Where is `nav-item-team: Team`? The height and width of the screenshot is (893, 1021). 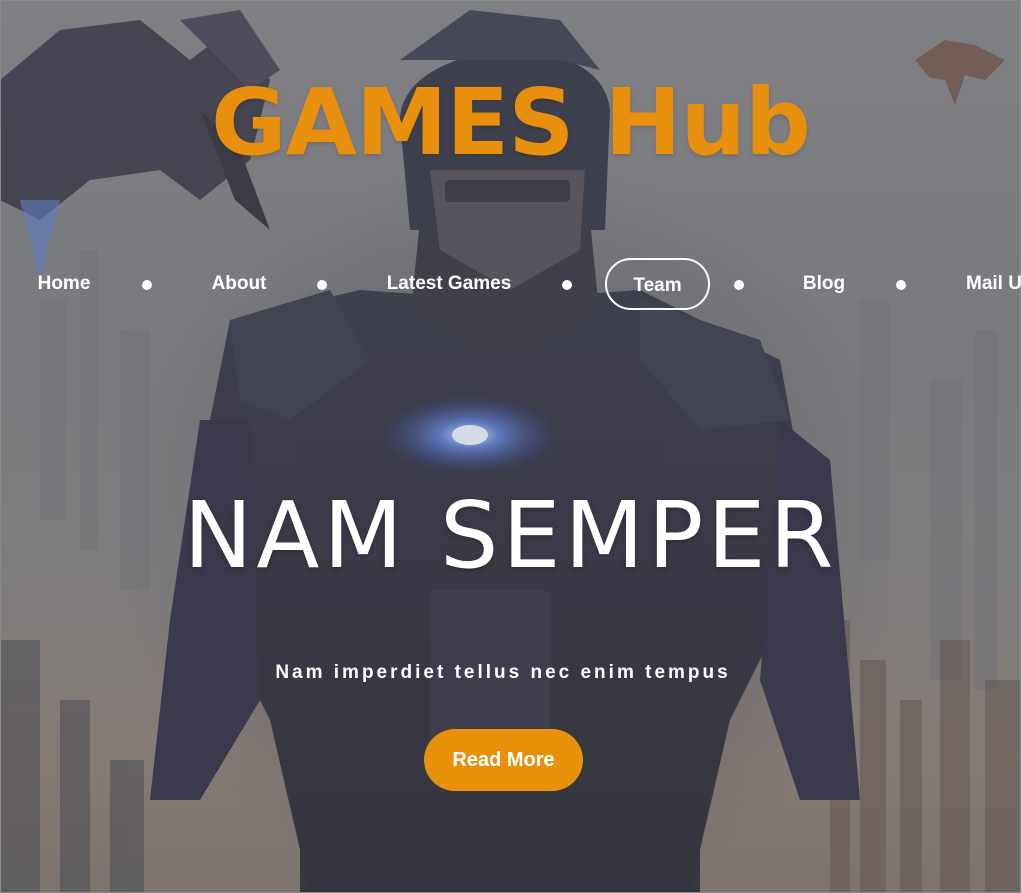
nav-item-team: Team is located at coordinates (657, 284).